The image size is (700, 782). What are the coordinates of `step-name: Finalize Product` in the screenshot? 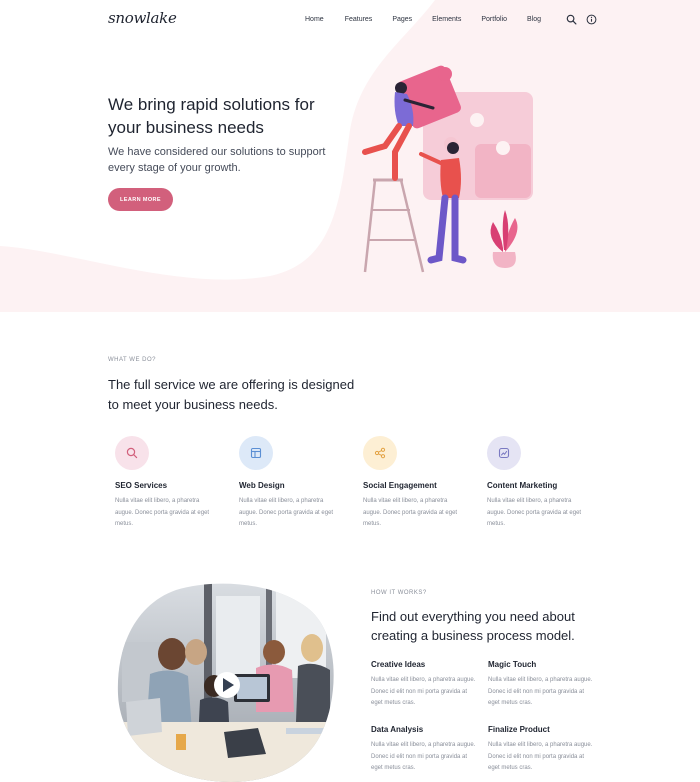 It's located at (519, 729).